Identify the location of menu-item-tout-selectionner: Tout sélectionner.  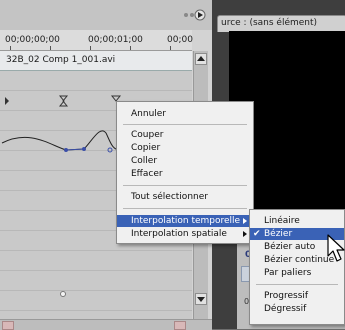
(185, 197).